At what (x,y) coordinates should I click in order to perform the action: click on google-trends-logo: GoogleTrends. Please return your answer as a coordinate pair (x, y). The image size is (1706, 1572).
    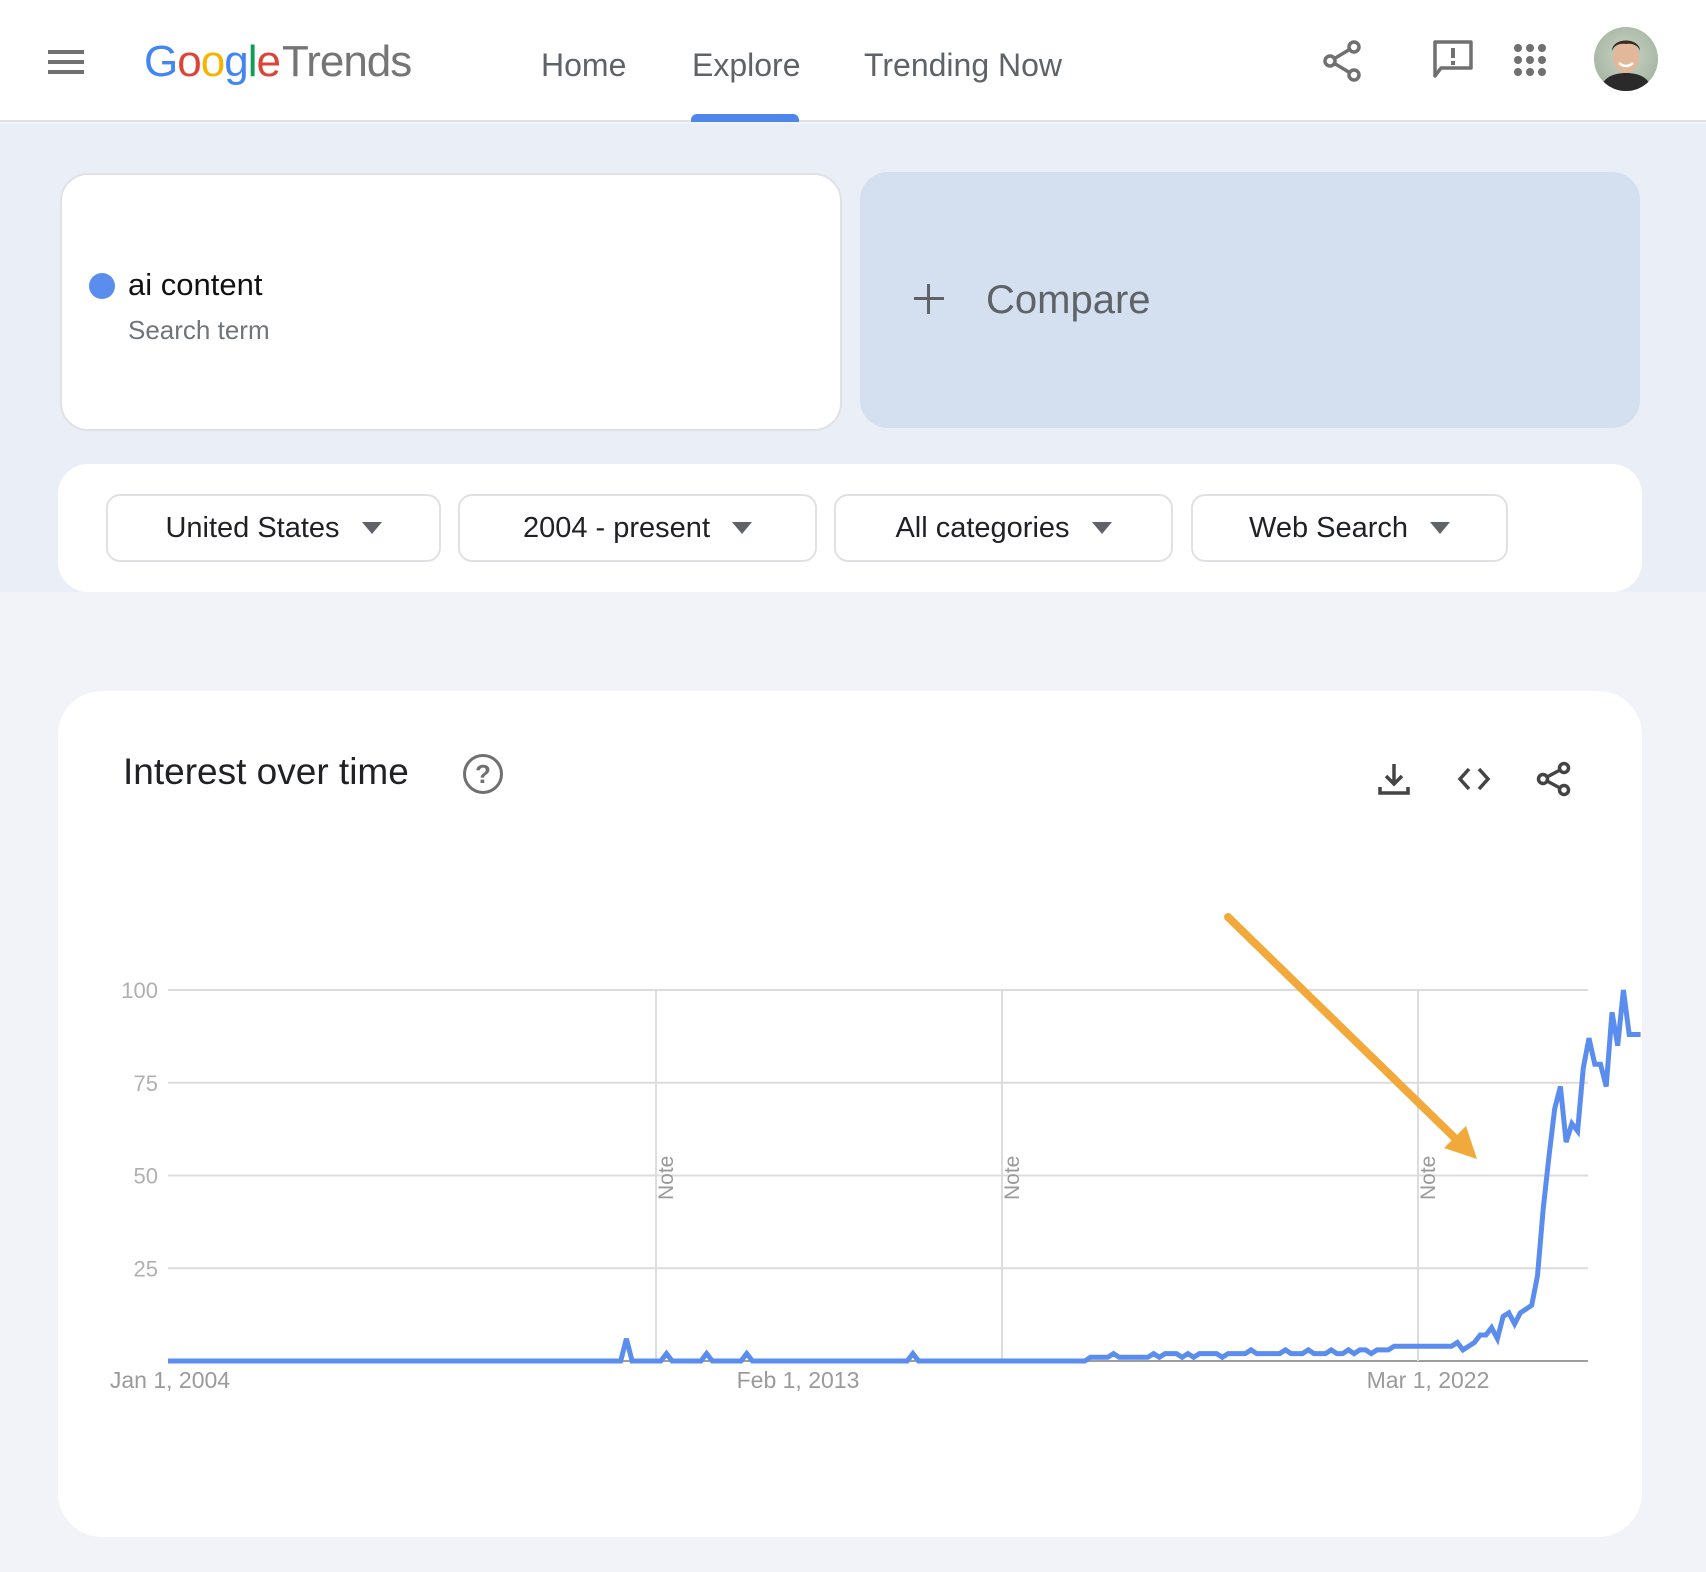
    Looking at the image, I should click on (278, 62).